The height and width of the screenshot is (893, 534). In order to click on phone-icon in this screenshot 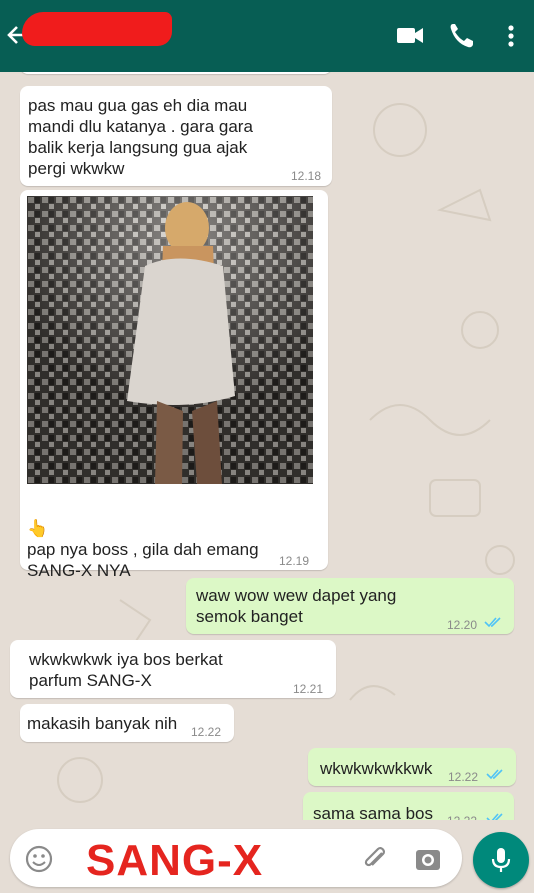, I will do `click(461, 37)`.